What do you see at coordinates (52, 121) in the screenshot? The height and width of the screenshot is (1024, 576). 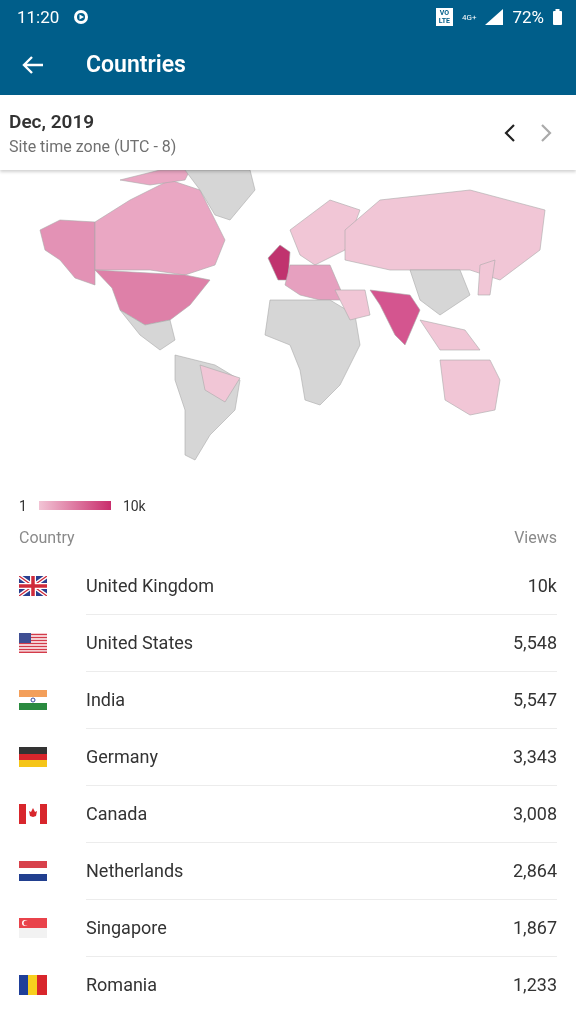 I see `period-title: Dec, 2019` at bounding box center [52, 121].